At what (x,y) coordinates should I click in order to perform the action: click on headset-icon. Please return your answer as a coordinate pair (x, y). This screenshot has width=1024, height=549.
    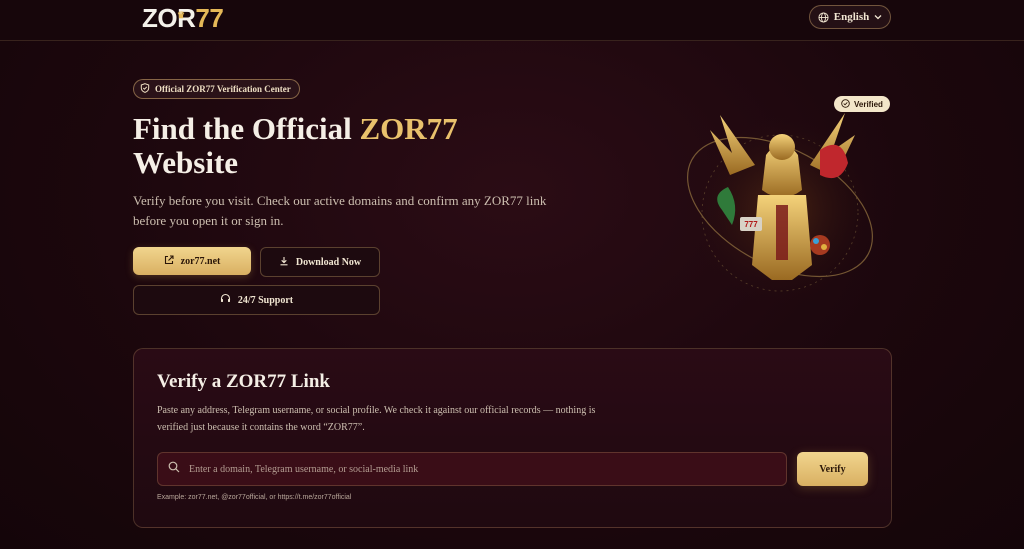
    Looking at the image, I should click on (225, 300).